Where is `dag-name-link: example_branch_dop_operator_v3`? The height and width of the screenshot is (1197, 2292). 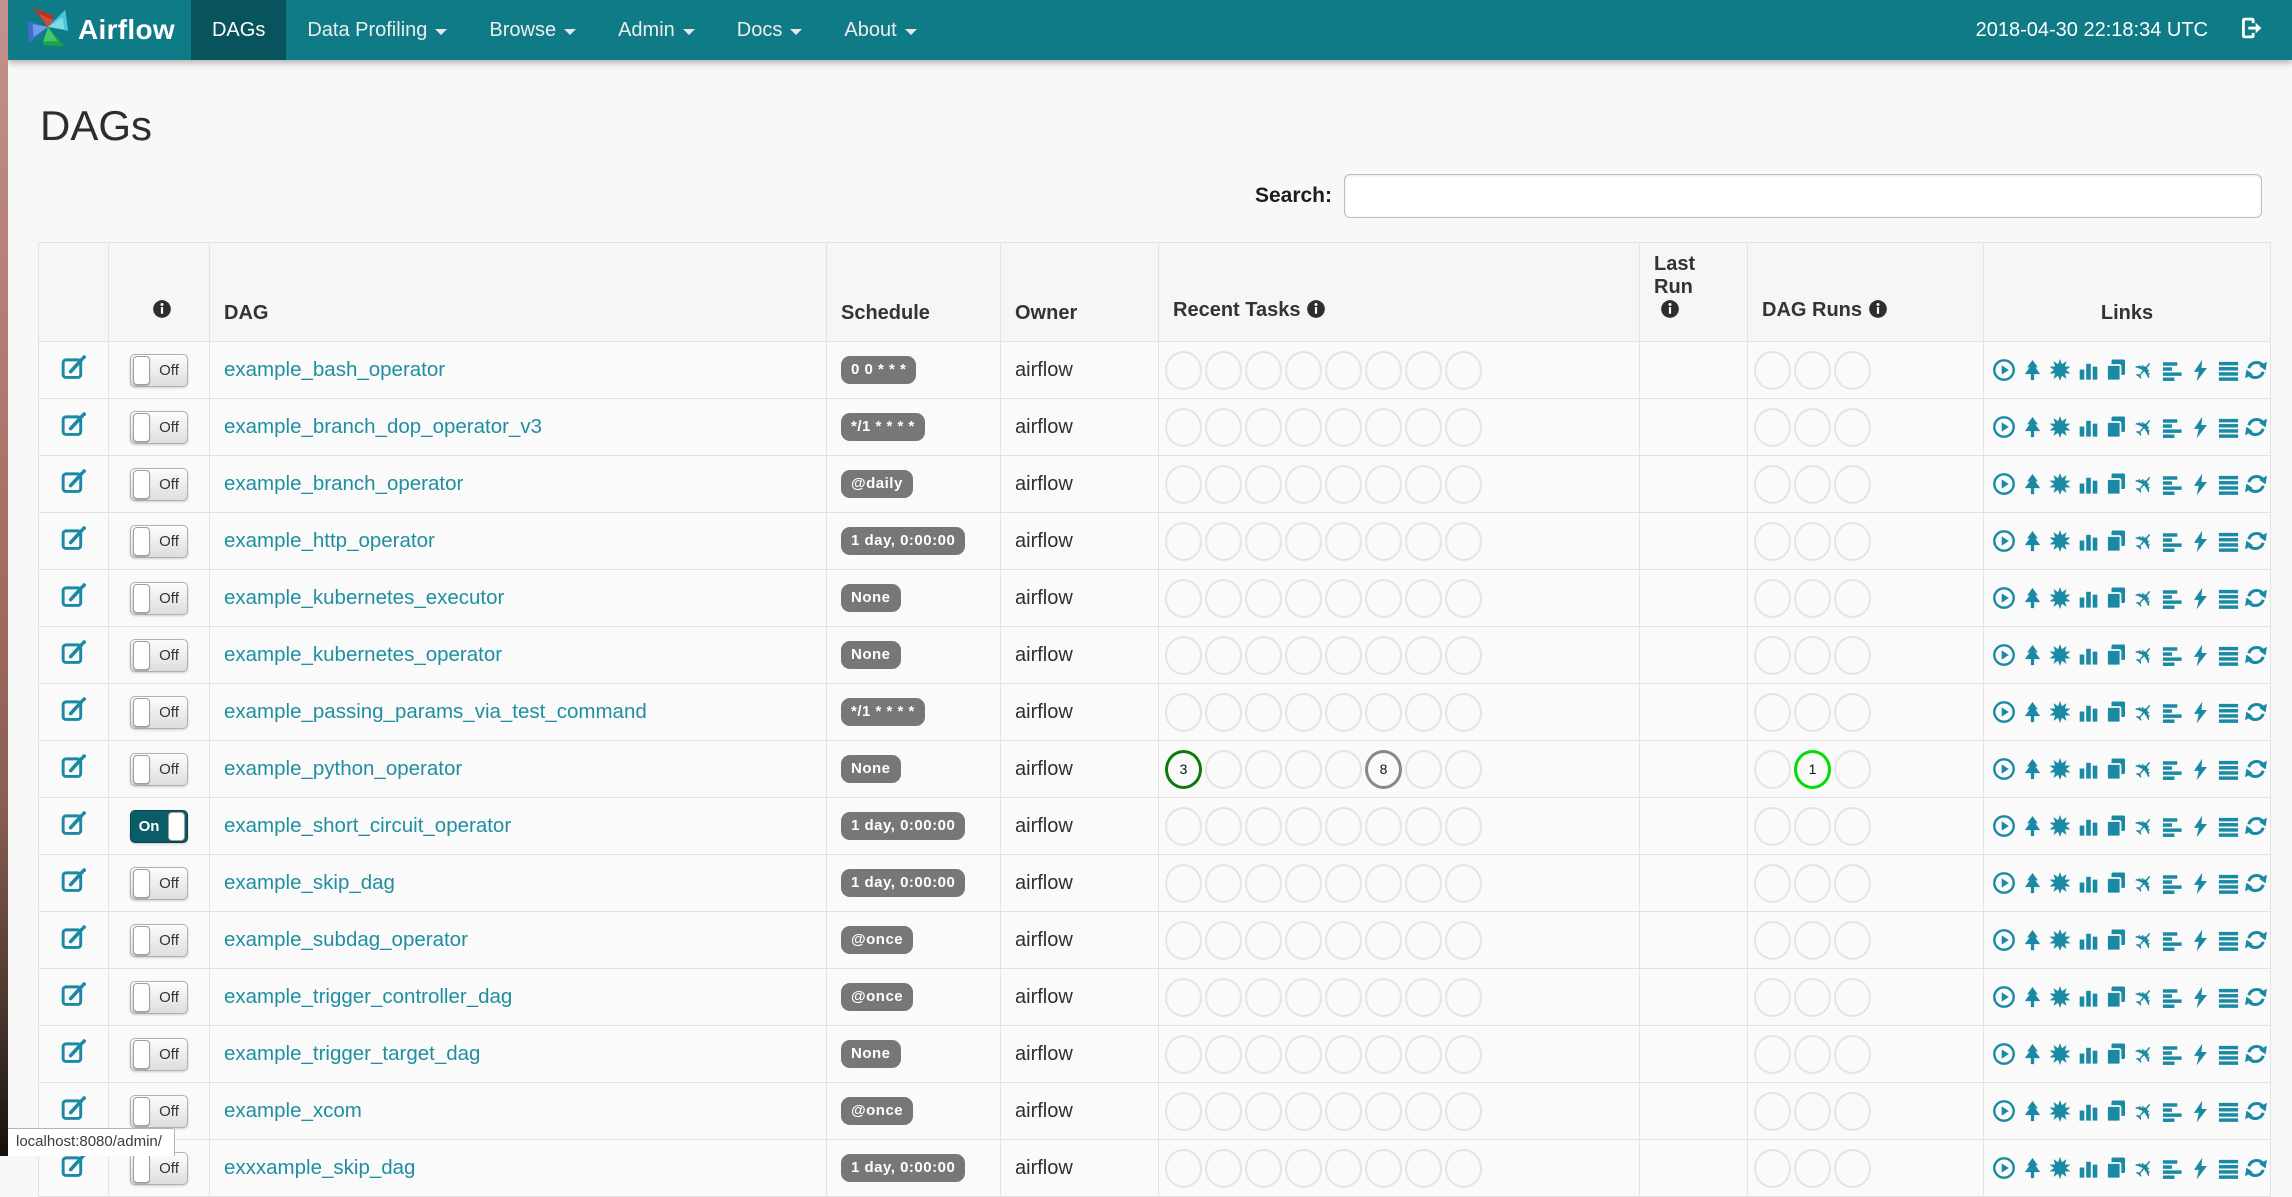
dag-name-link: example_branch_dop_operator_v3 is located at coordinates (383, 426).